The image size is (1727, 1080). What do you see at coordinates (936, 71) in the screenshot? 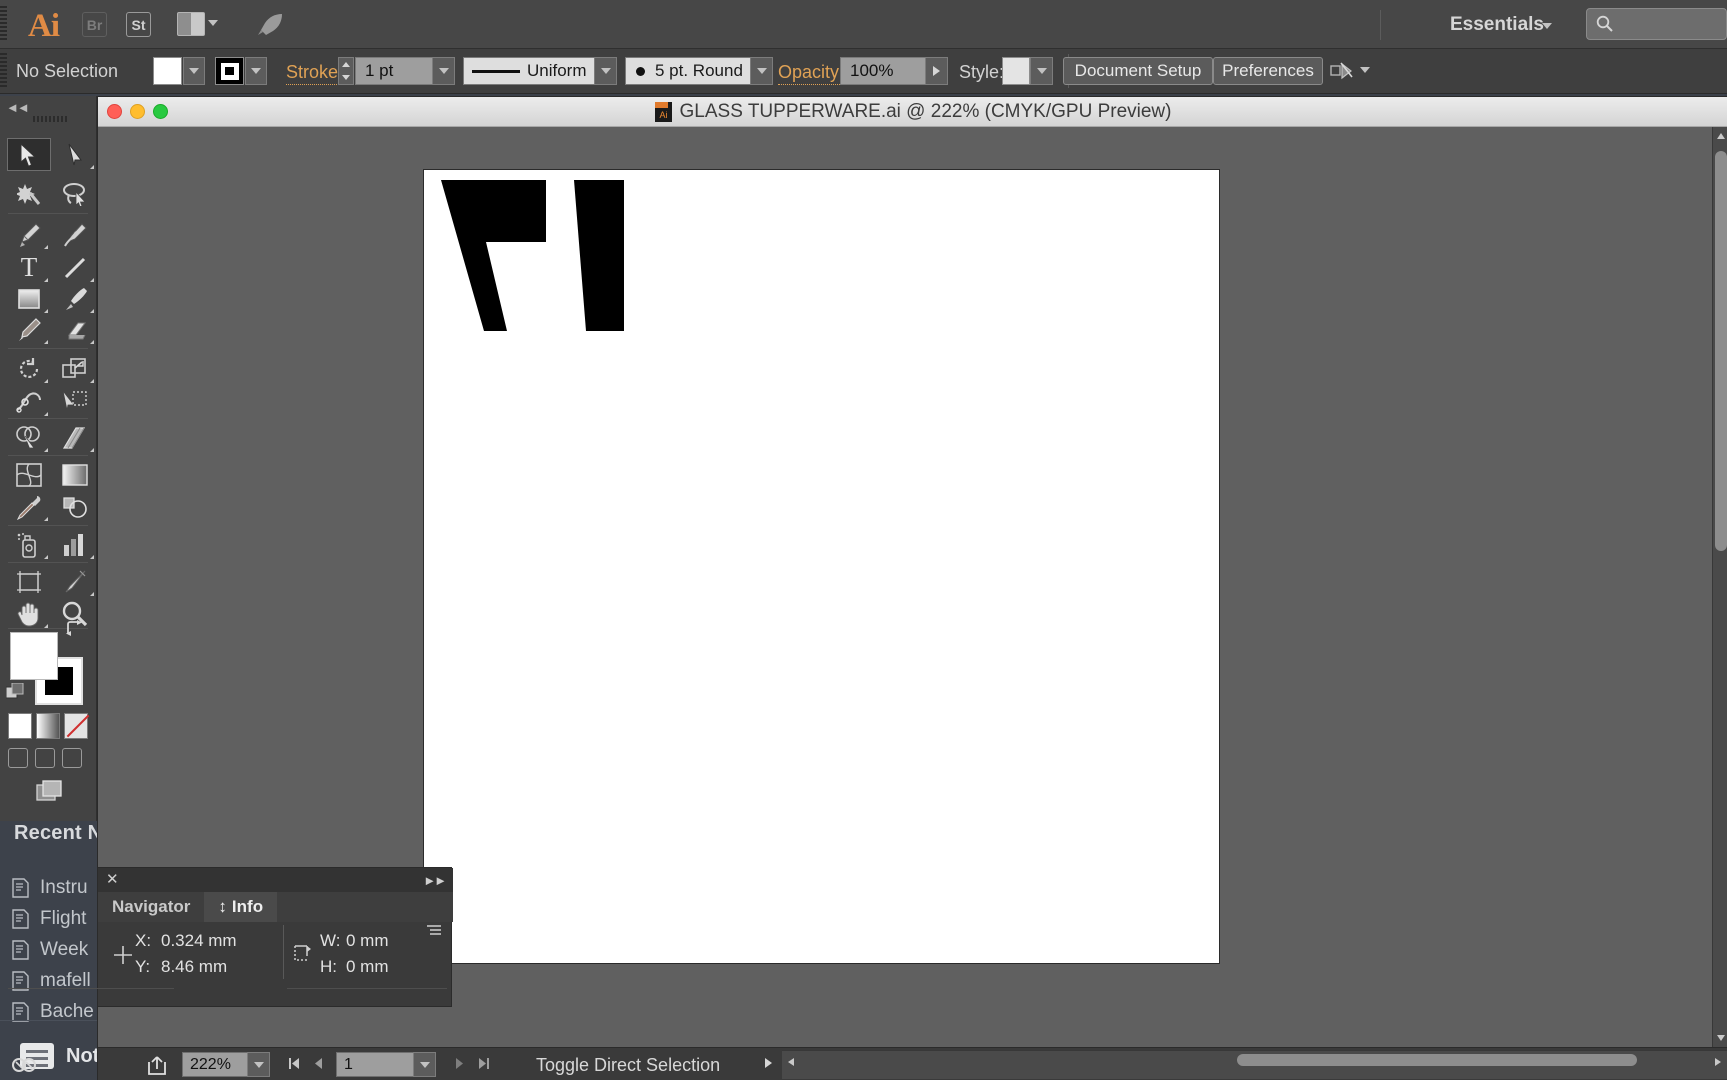
I see `opacity-dropdown-button` at bounding box center [936, 71].